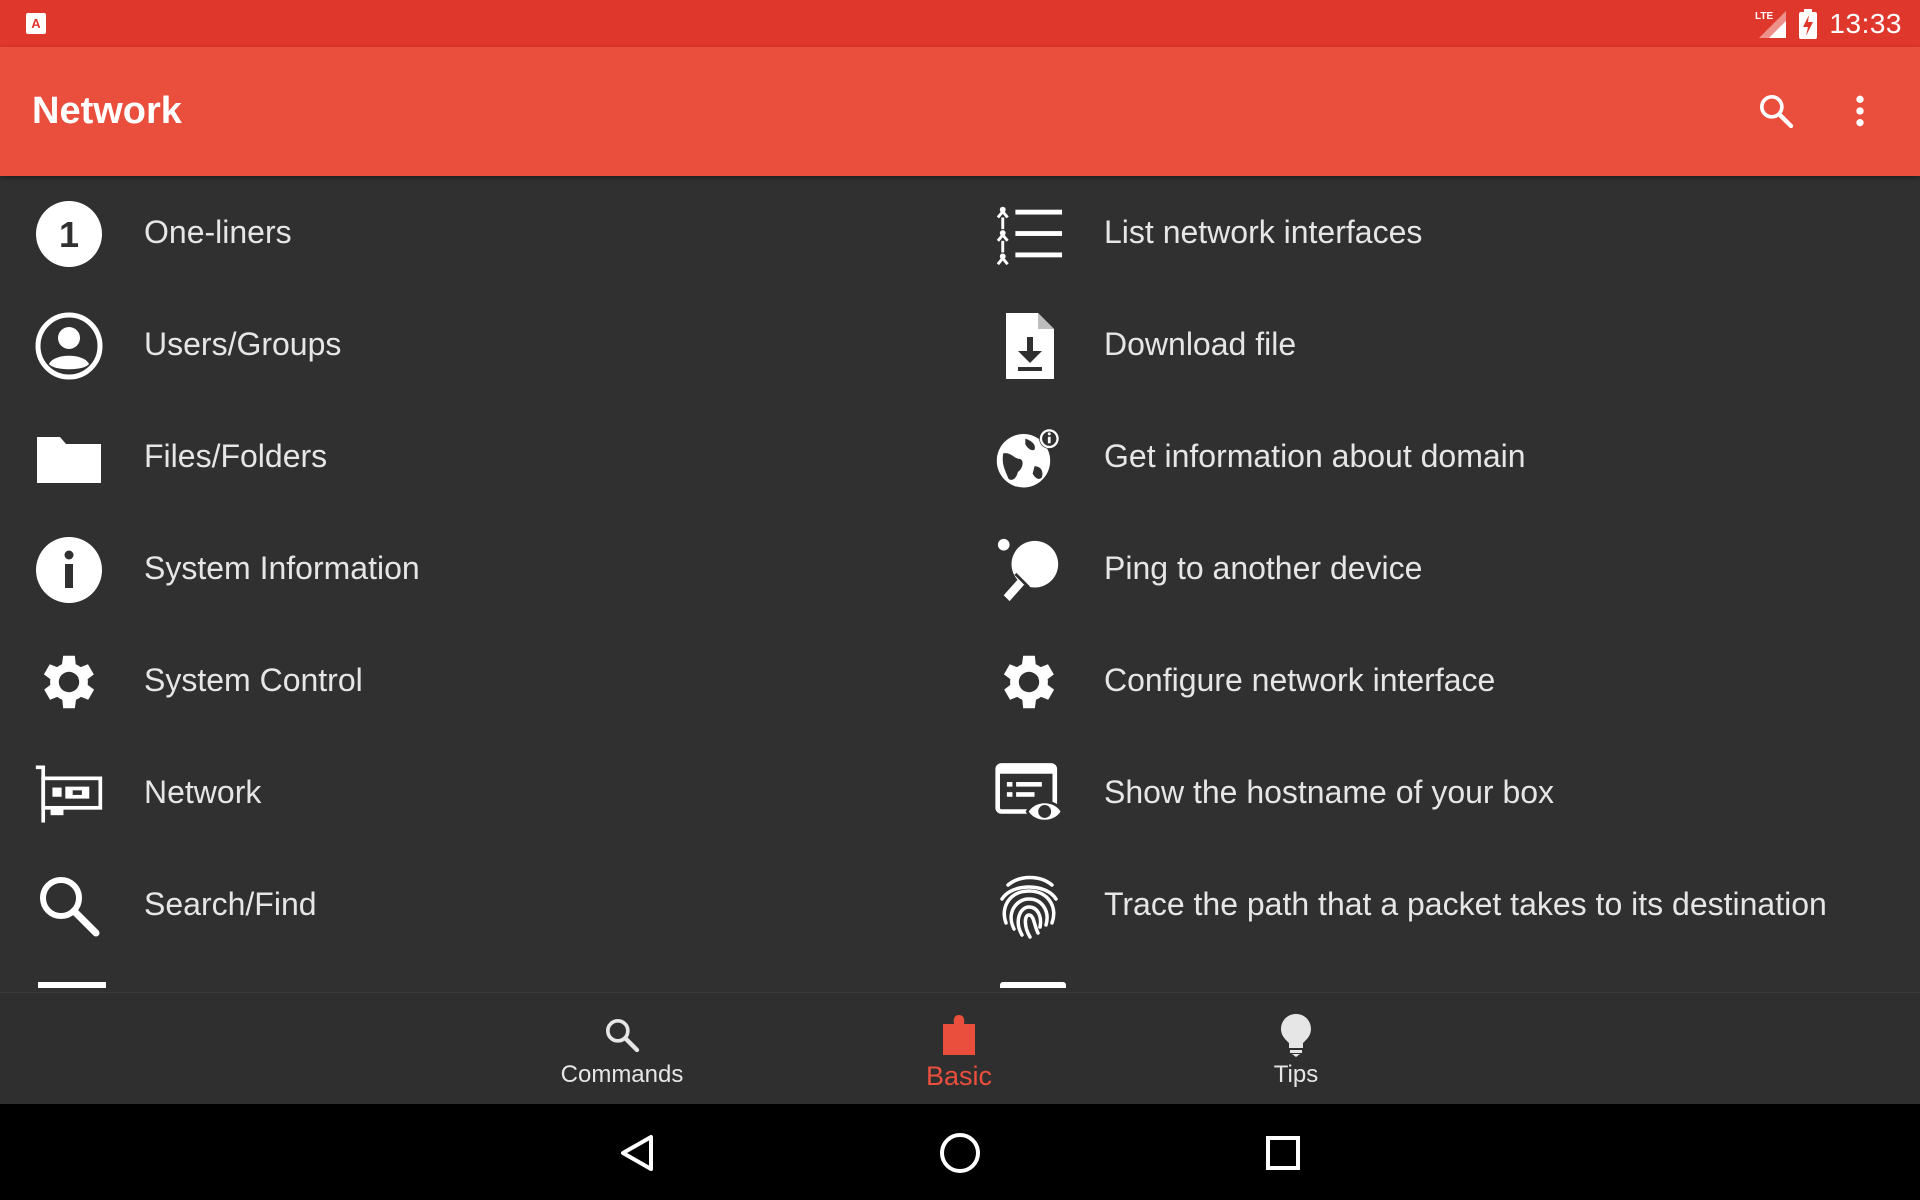  Describe the element at coordinates (1029, 906) in the screenshot. I see `fingerprint-icon` at that location.